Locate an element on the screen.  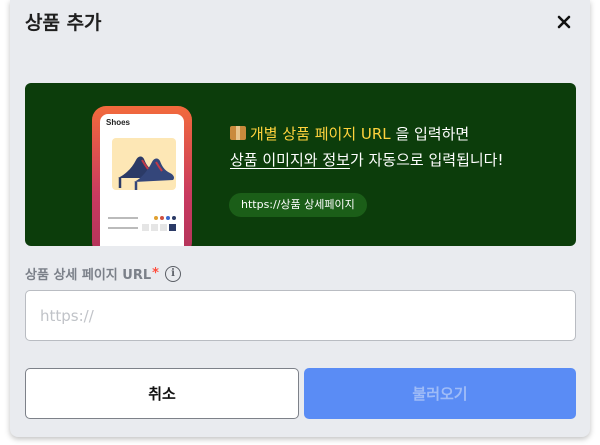
url-field-label-text: 상품 상세 페이지 URL is located at coordinates (88, 275).